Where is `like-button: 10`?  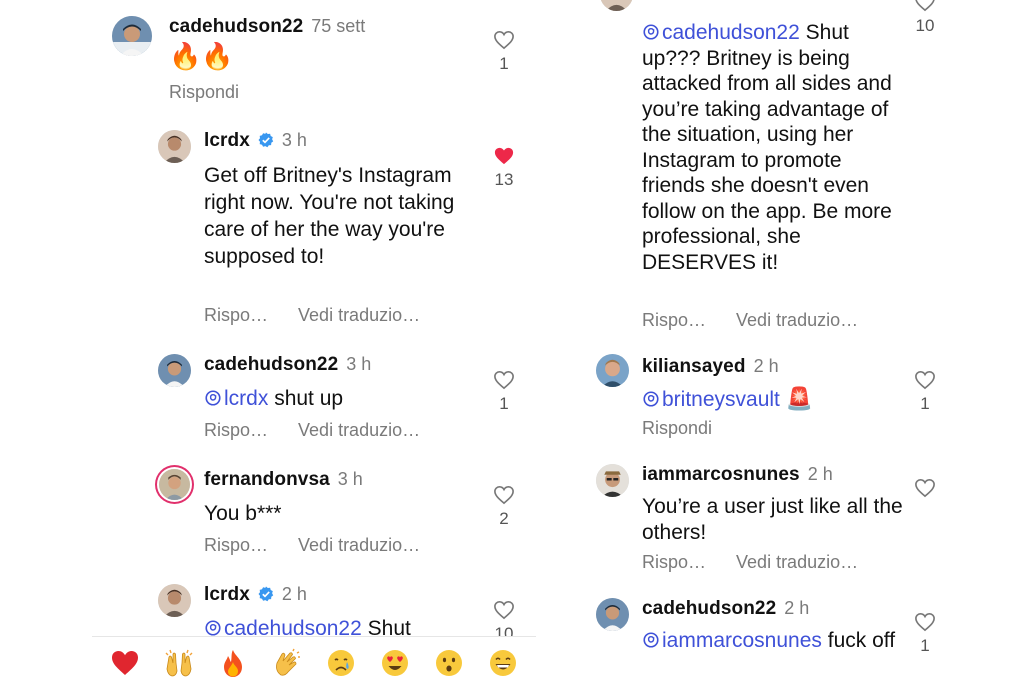 like-button: 10 is located at coordinates (925, 18).